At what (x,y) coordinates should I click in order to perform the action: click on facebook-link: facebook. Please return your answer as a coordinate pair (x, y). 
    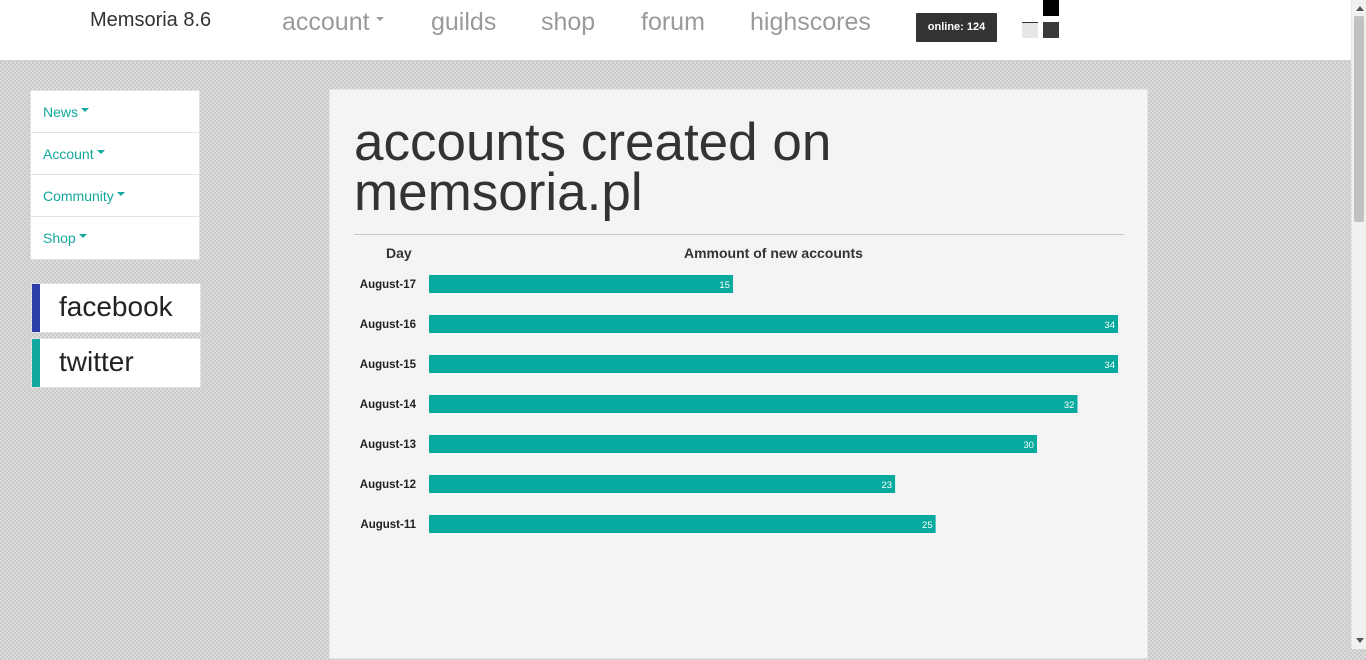
    Looking at the image, I should click on (116, 308).